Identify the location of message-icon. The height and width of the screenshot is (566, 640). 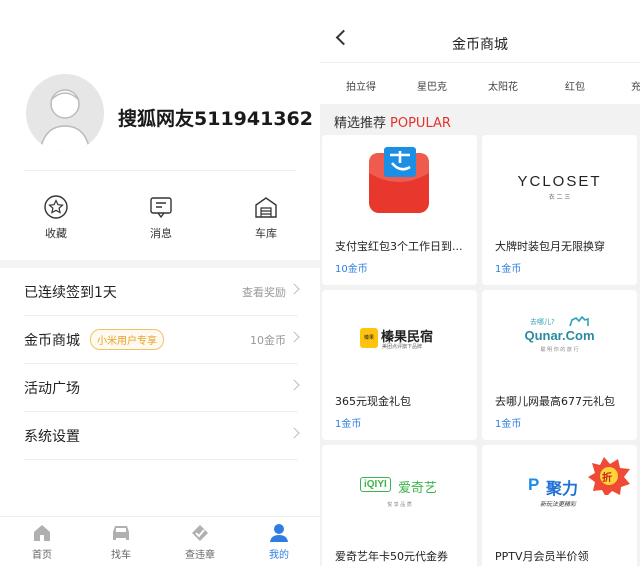
(161, 207).